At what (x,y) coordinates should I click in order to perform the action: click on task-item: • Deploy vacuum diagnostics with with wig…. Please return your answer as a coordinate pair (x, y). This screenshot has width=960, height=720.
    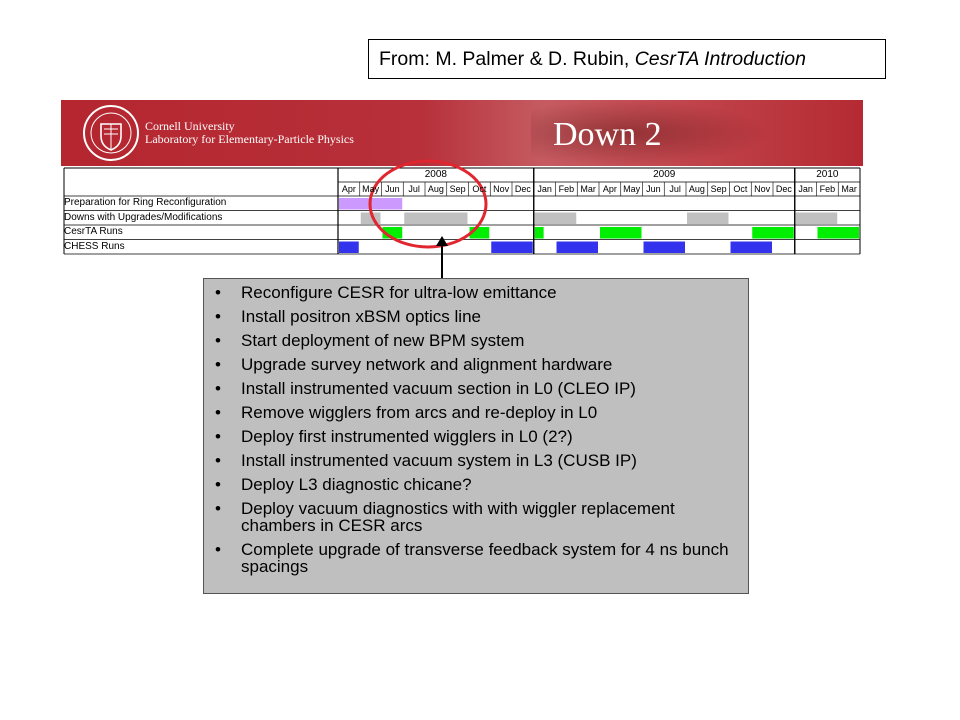
    Looking at the image, I should click on (476, 517).